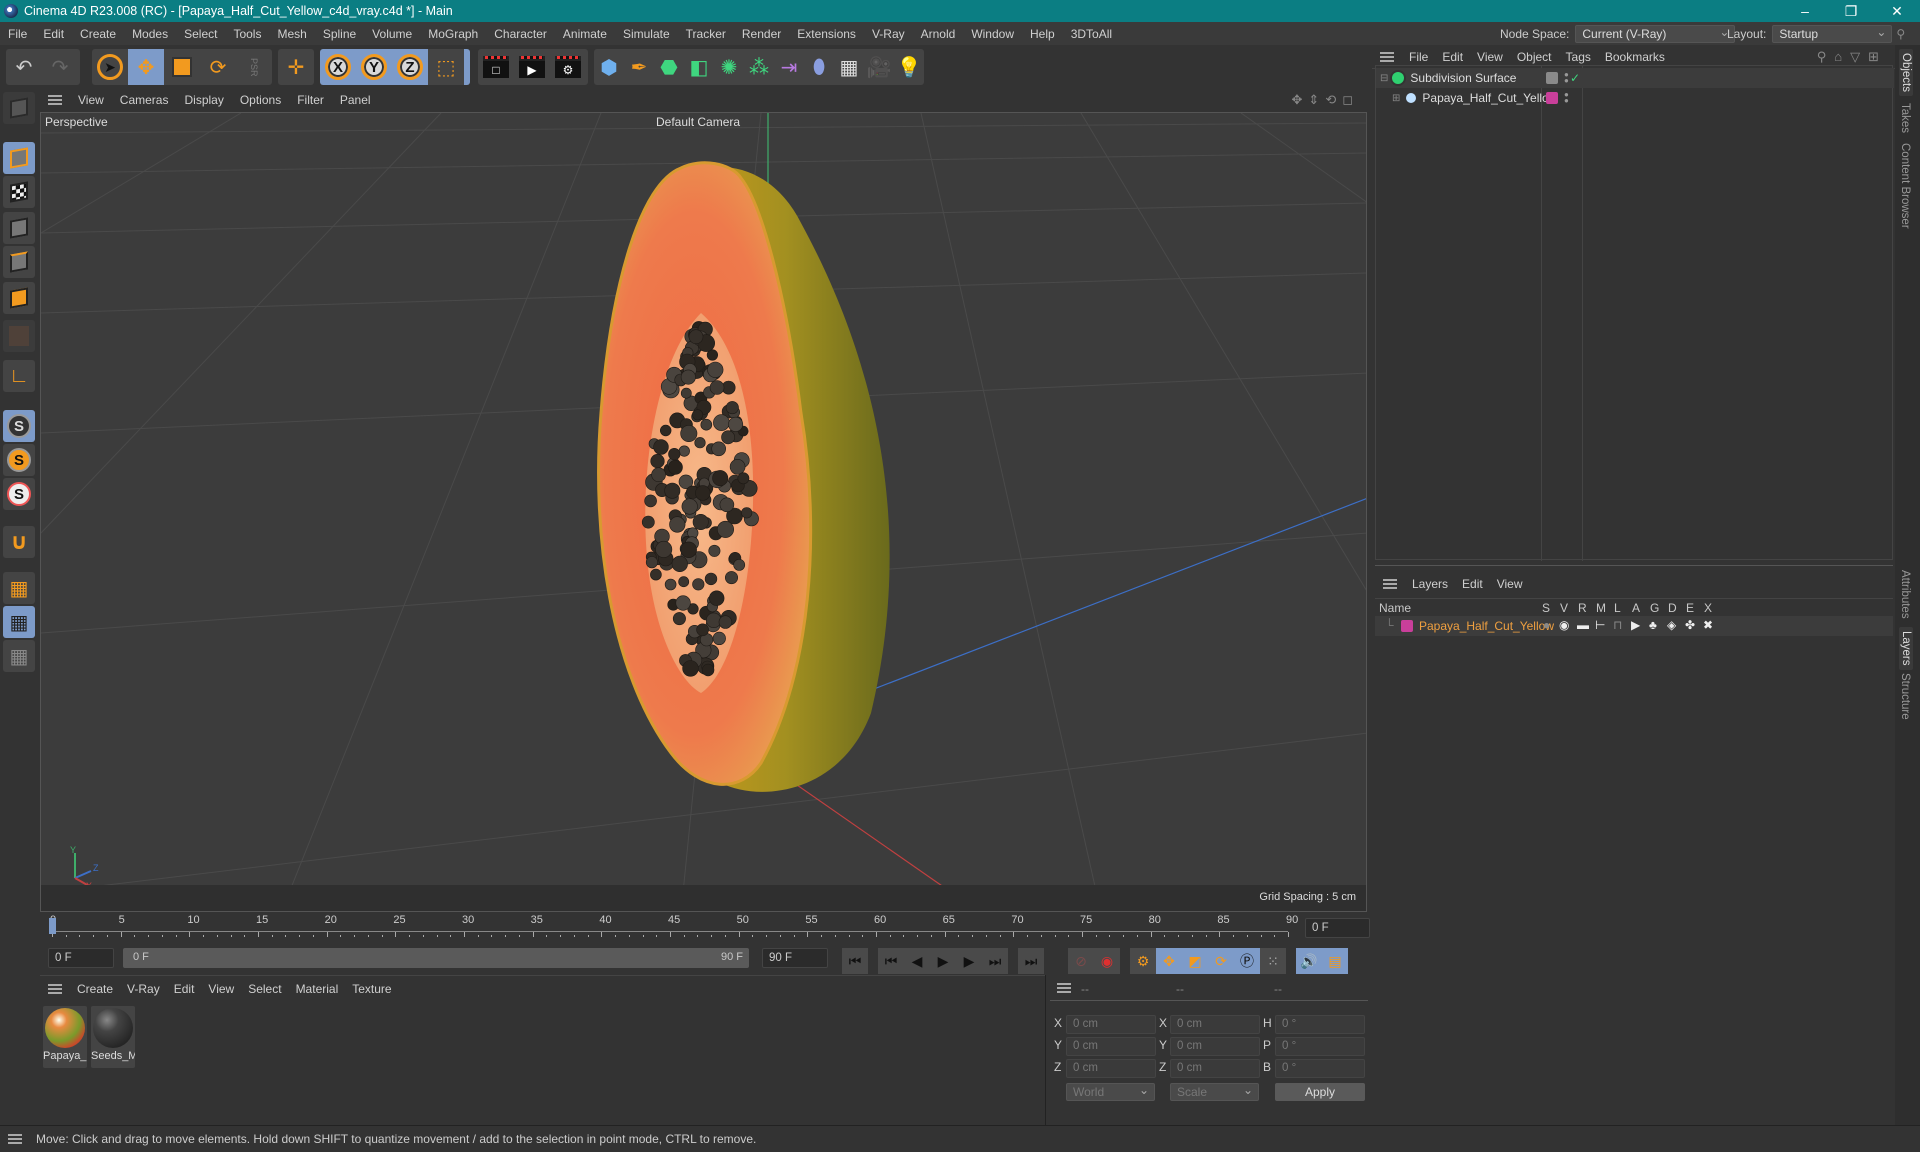  What do you see at coordinates (1169, 961) in the screenshot?
I see `key-position-button: ✥` at bounding box center [1169, 961].